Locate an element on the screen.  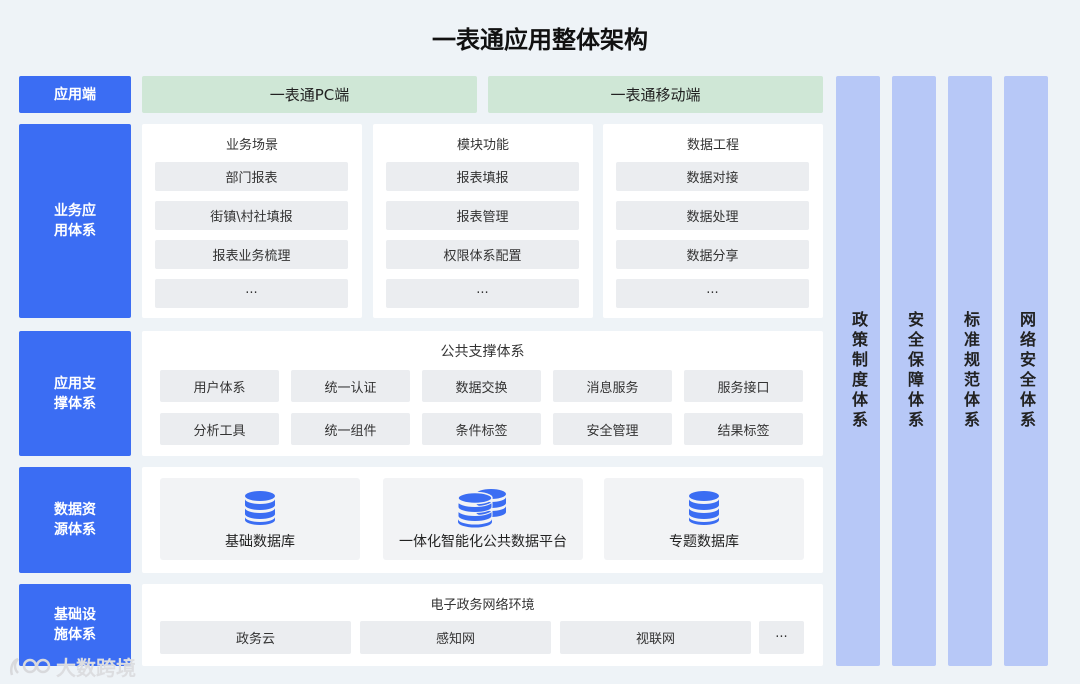
side-col-text: 政策制度体系 is located at coordinates (858, 371).